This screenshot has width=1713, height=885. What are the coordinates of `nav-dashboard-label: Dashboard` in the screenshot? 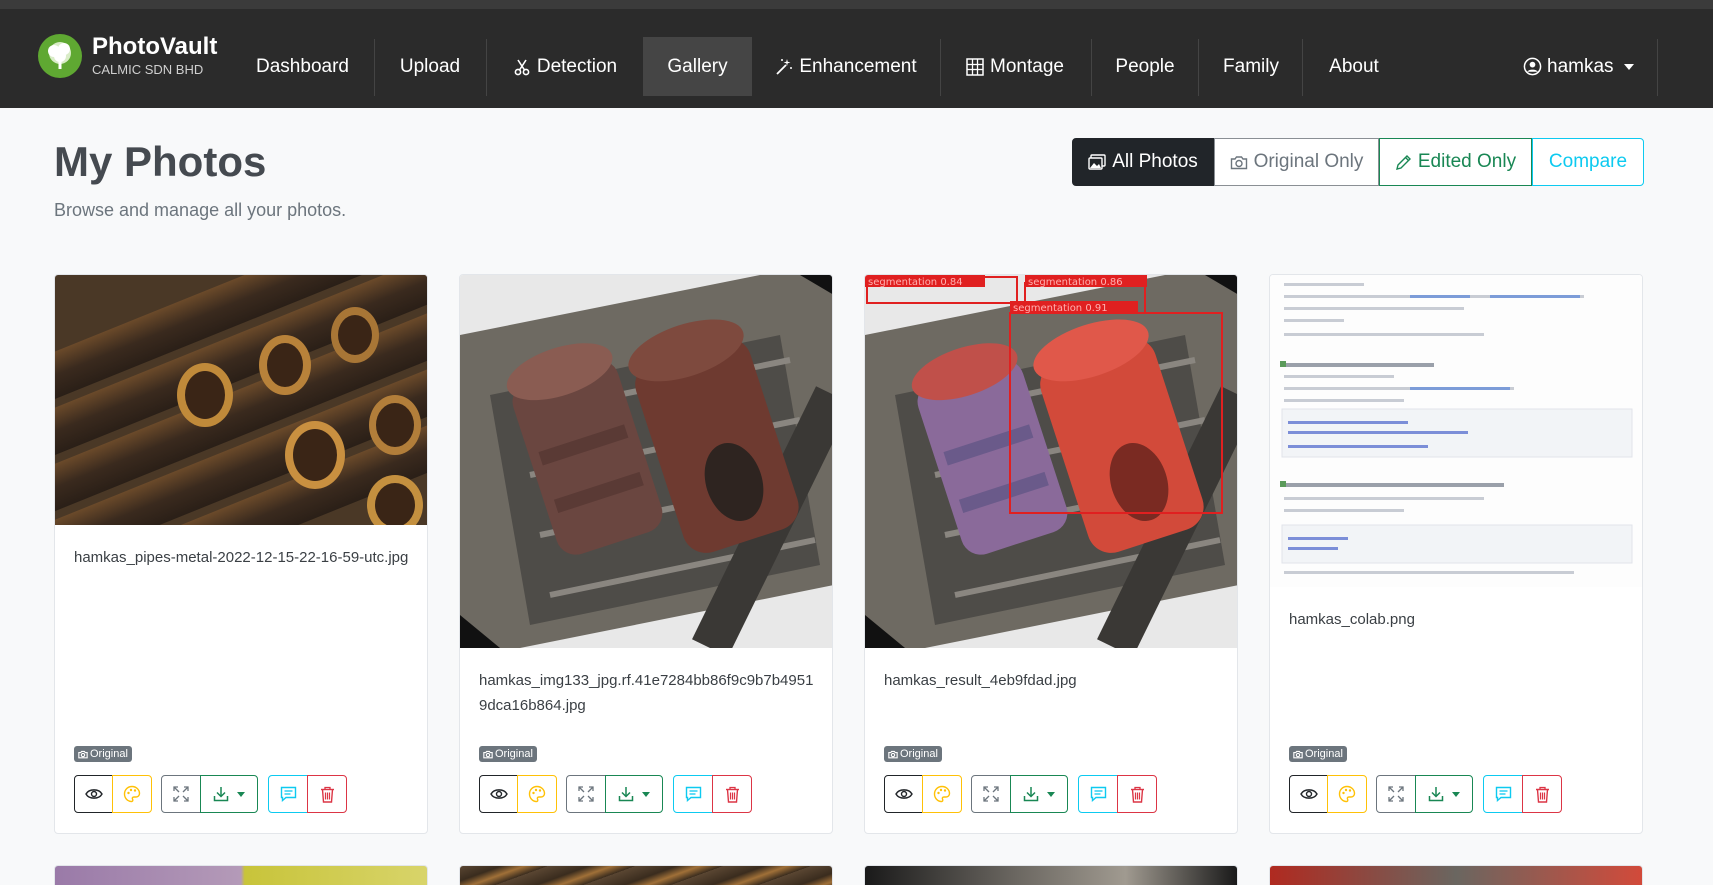 It's located at (302, 66).